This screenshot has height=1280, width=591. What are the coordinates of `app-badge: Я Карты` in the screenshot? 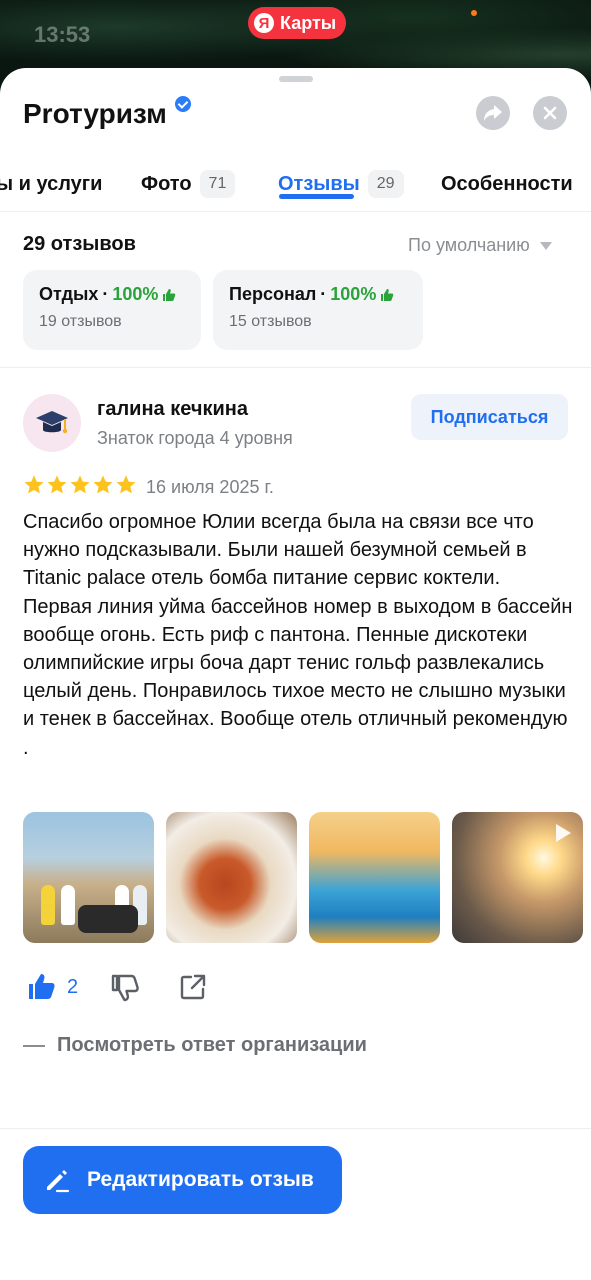 It's located at (297, 23).